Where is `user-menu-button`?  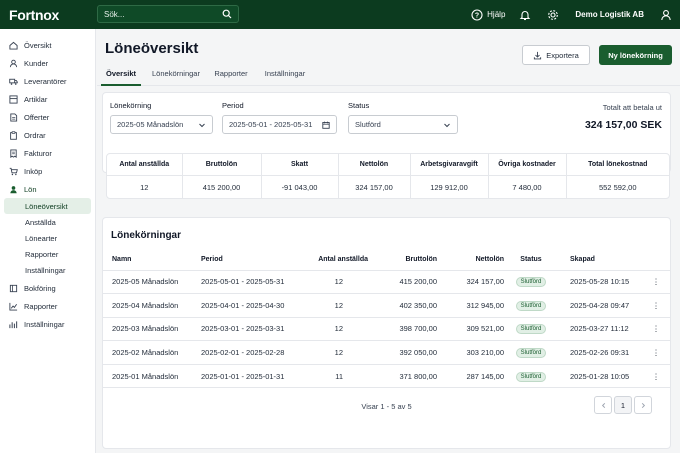 user-menu-button is located at coordinates (666, 15).